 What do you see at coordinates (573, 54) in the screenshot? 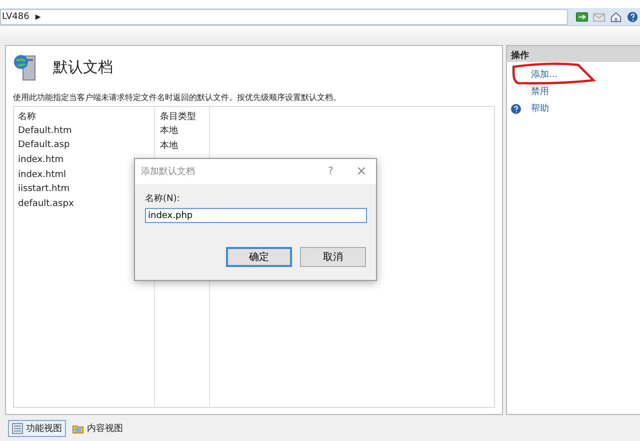
I see `actions-header: 操作` at bounding box center [573, 54].